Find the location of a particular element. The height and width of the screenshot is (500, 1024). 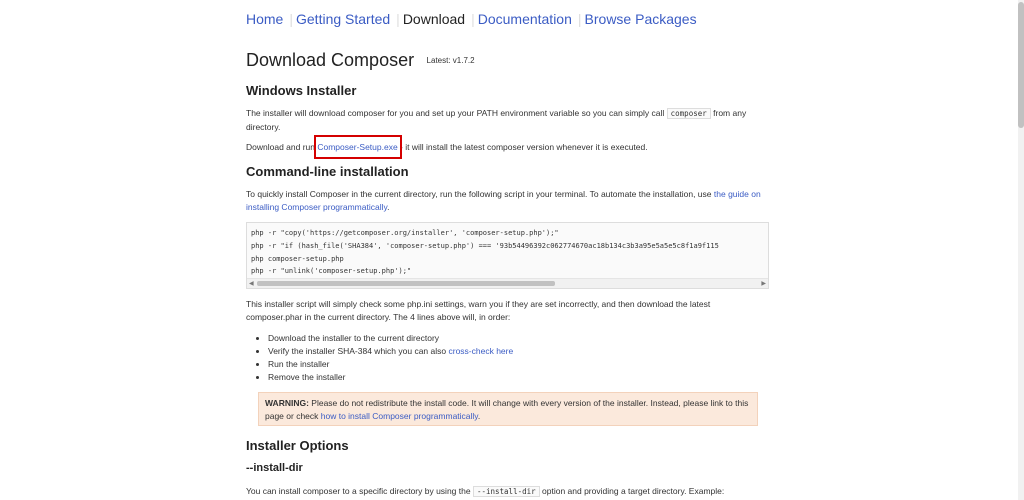

nav-browse-packages: Browse Packages is located at coordinates (641, 19).